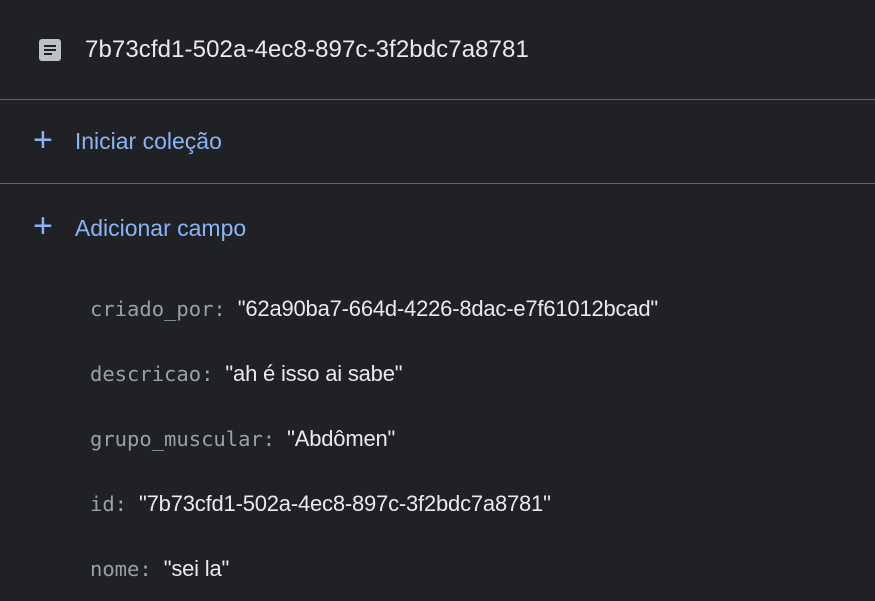  What do you see at coordinates (307, 49) in the screenshot?
I see `document-id-title: 7b73cfd1-502a-4ec8-897c-3f2bdc7a8781` at bounding box center [307, 49].